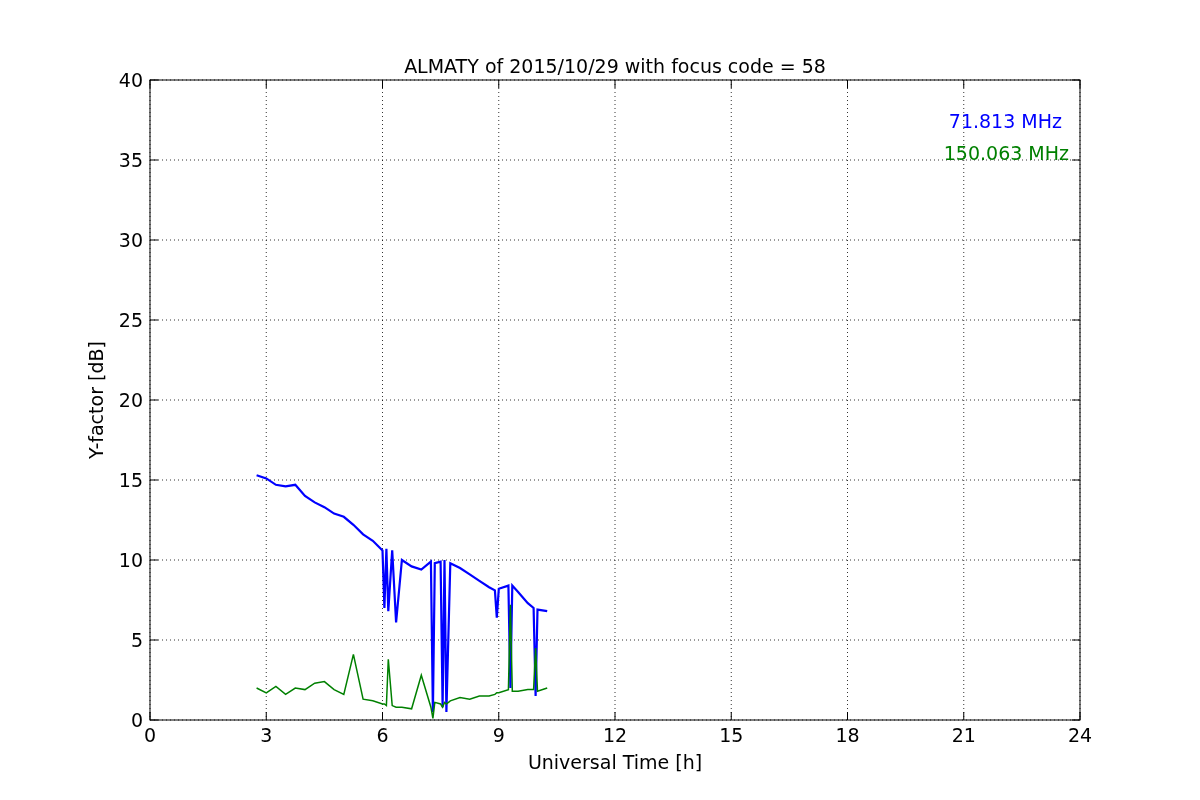  What do you see at coordinates (130, 560) in the screenshot?
I see `tick-label: 10` at bounding box center [130, 560].